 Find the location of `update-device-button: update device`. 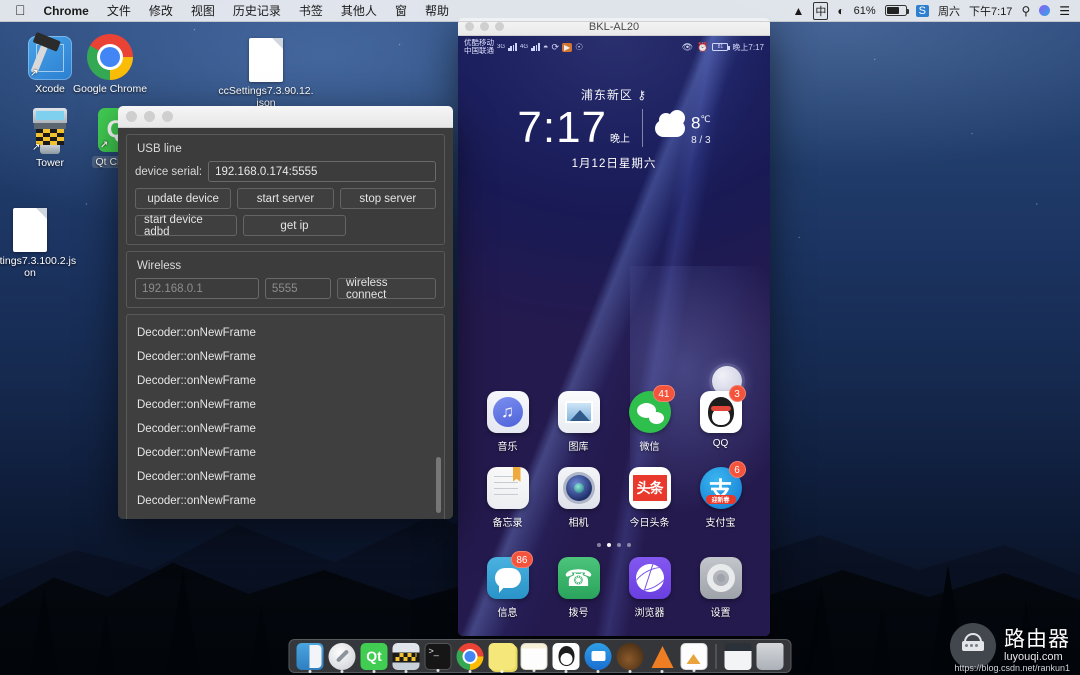

update-device-button: update device is located at coordinates (183, 198).